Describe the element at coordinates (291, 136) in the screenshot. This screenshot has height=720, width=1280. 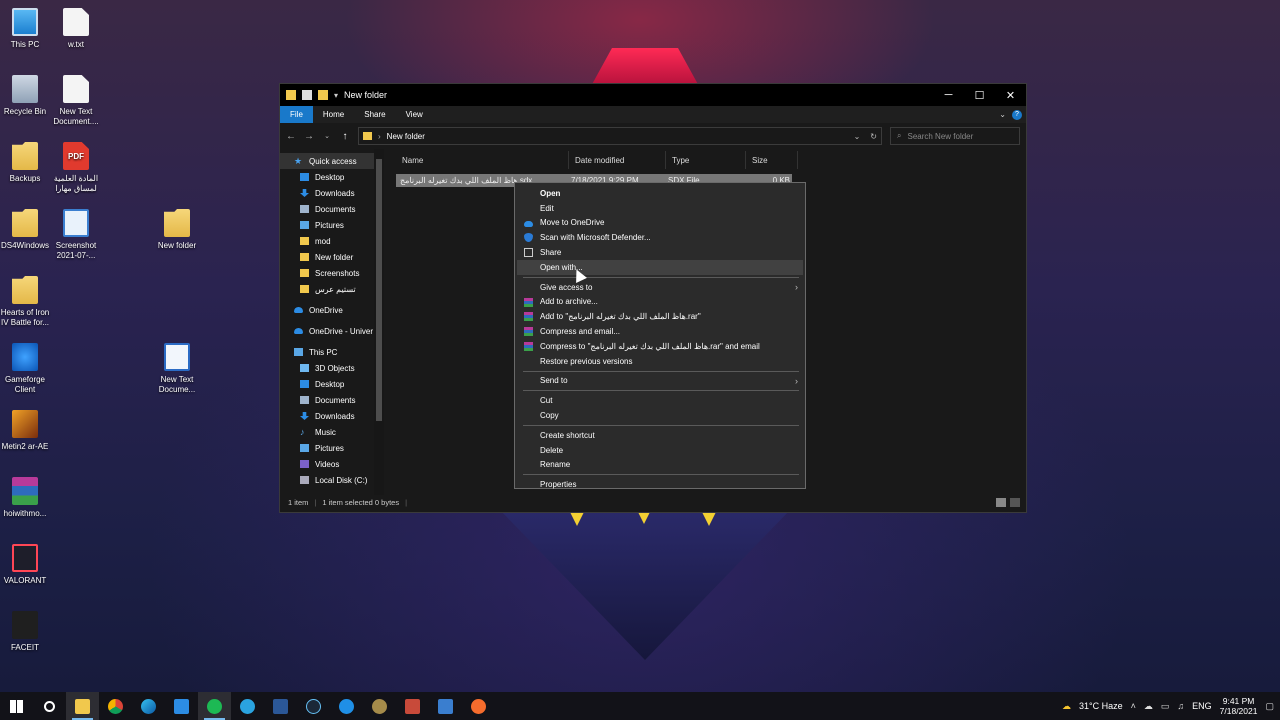
I see `back-arrow-icon: ←` at that location.